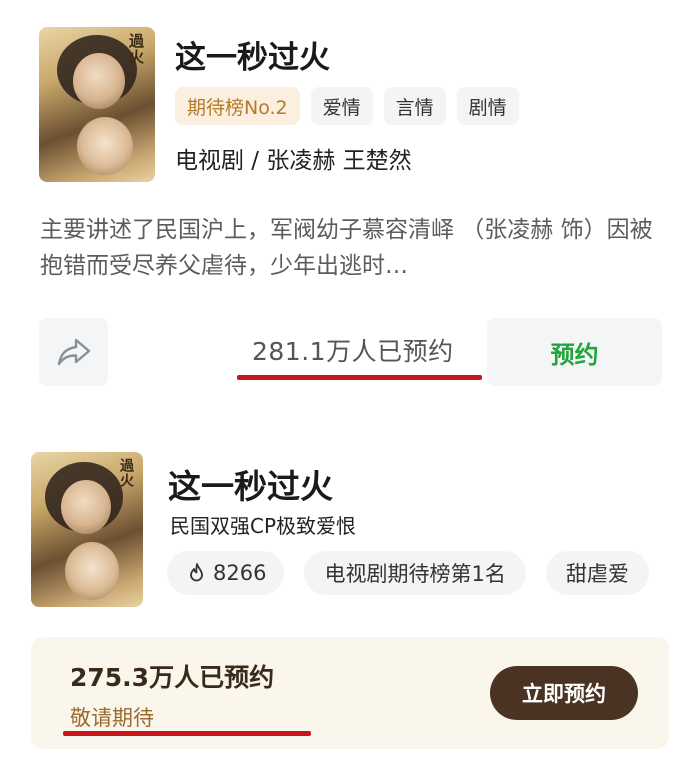 The image size is (700, 777). Describe the element at coordinates (263, 526) in the screenshot. I see `show-subtitle: 民国双强CP极致爱恨` at that location.